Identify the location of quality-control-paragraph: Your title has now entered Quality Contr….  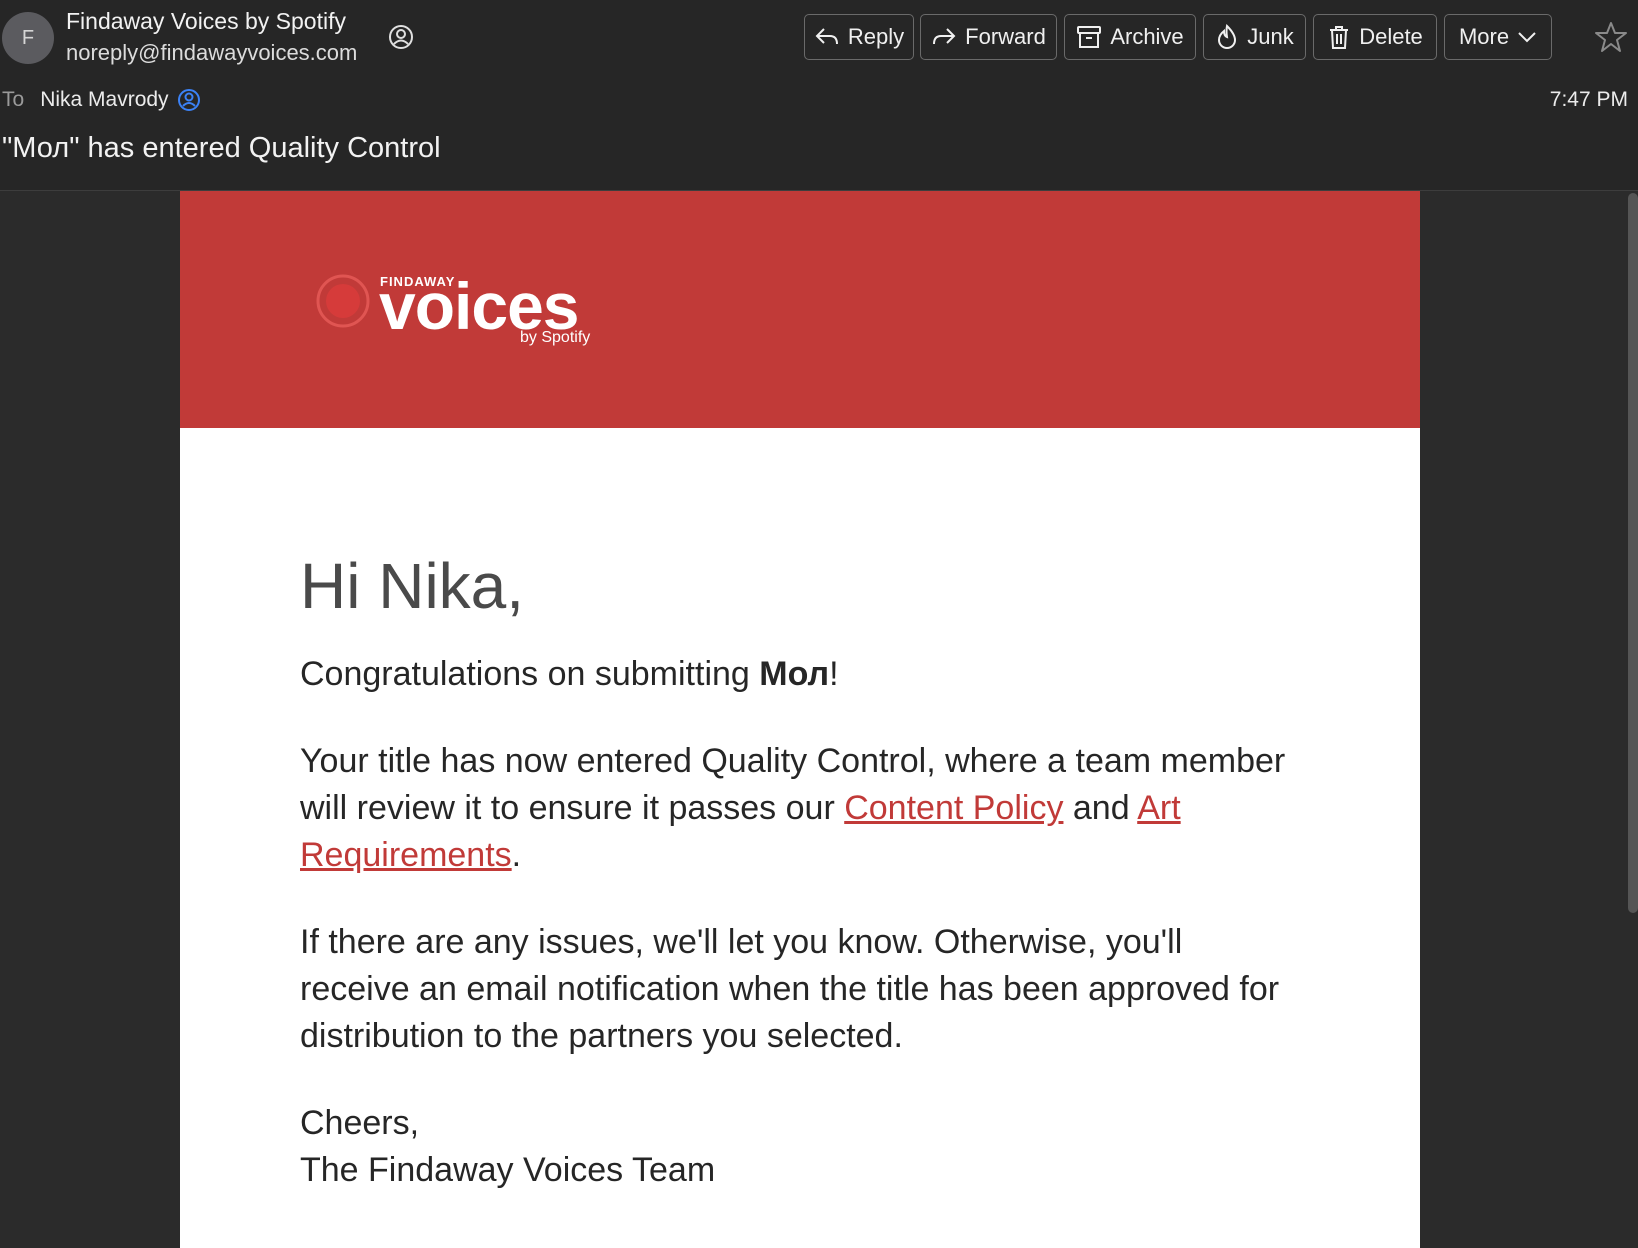
(800, 808).